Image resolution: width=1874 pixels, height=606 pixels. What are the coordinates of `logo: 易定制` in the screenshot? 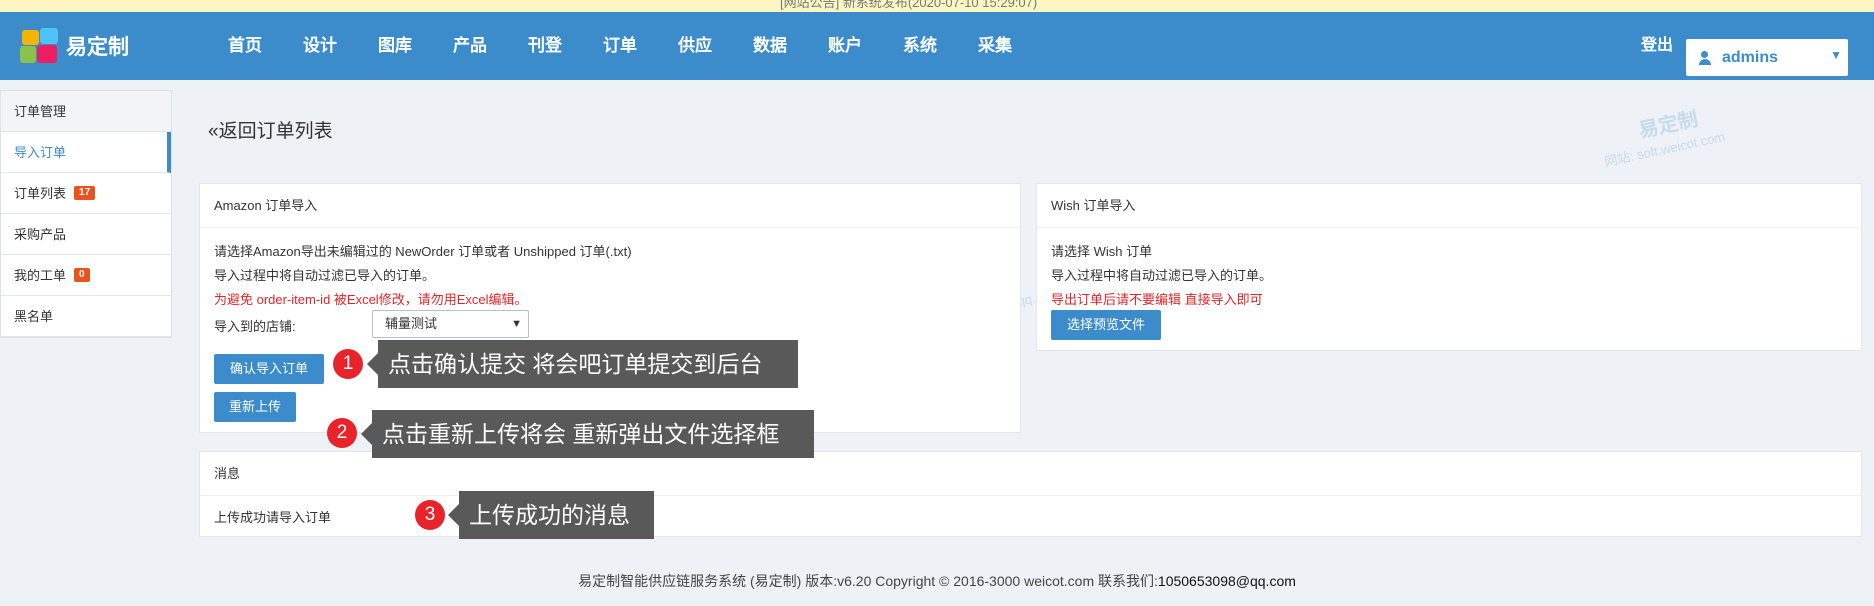 It's located at (74, 46).